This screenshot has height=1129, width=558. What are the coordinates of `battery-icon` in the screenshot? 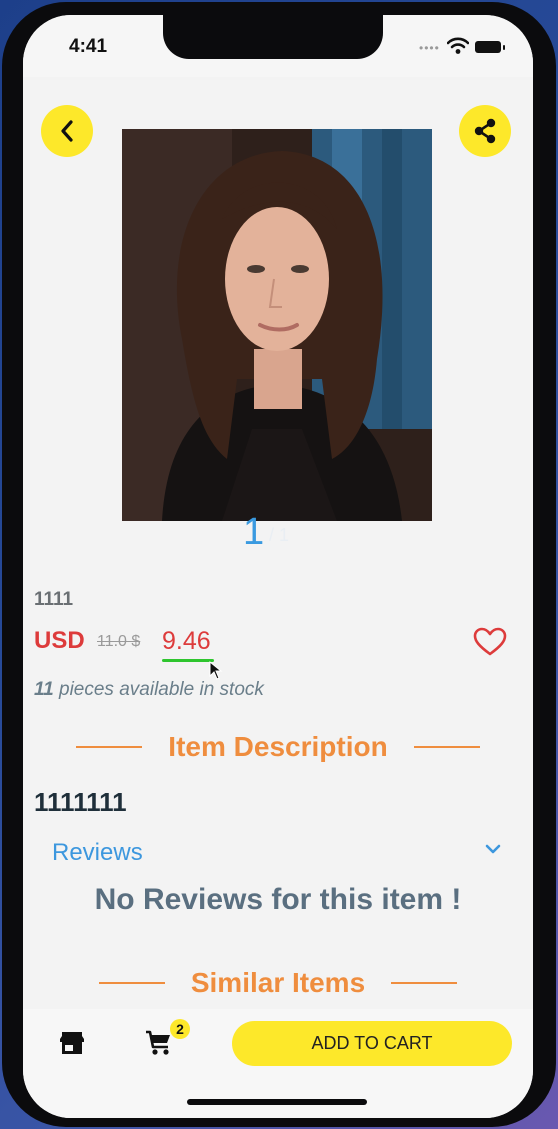 It's located at (490, 47).